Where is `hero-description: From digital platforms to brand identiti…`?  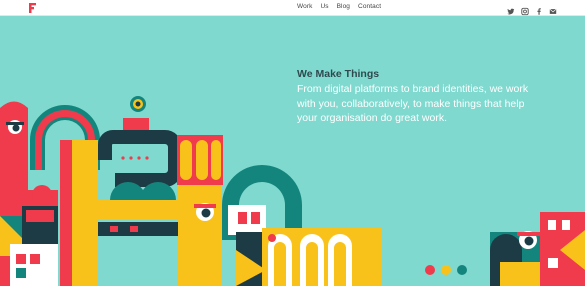 hero-description: From digital platforms to brand identiti… is located at coordinates (413, 103).